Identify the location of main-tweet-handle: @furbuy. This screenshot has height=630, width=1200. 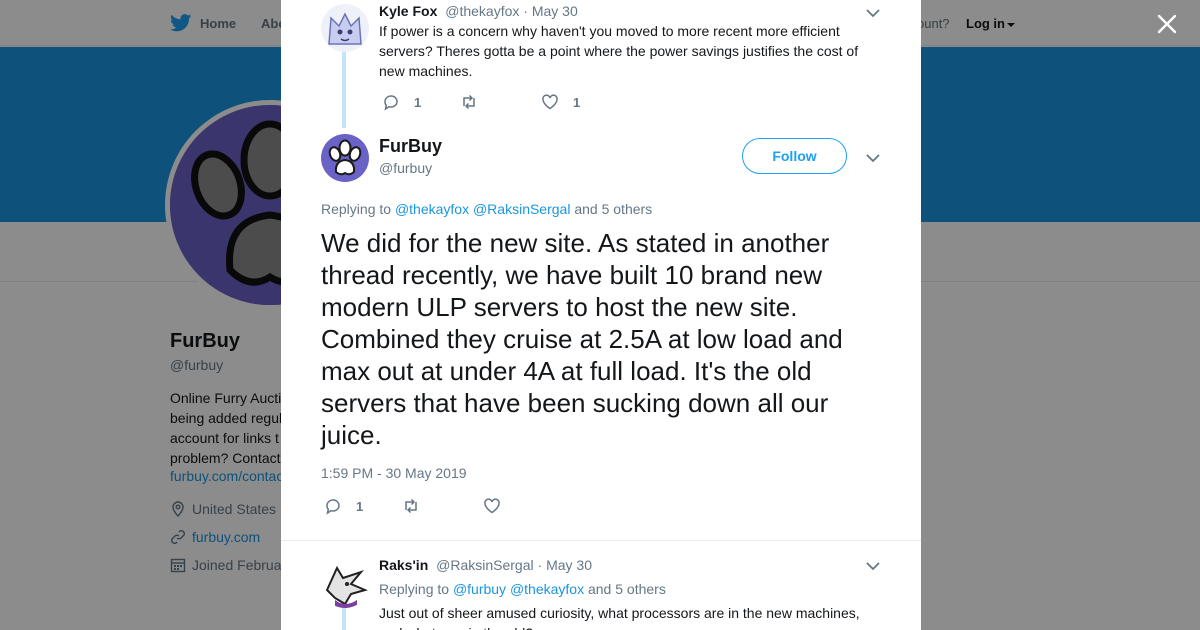
(405, 168).